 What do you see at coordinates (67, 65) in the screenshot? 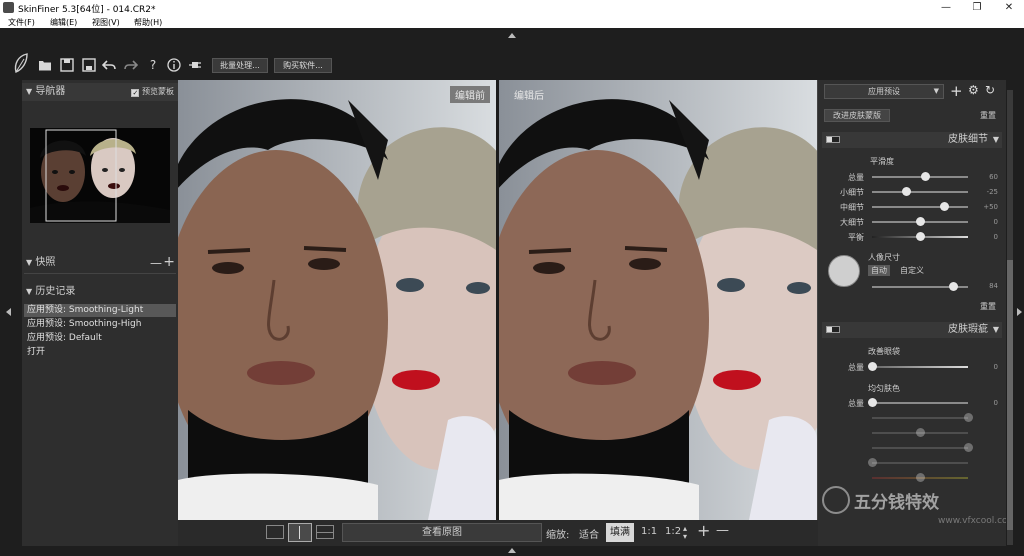
I see `save-icon` at bounding box center [67, 65].